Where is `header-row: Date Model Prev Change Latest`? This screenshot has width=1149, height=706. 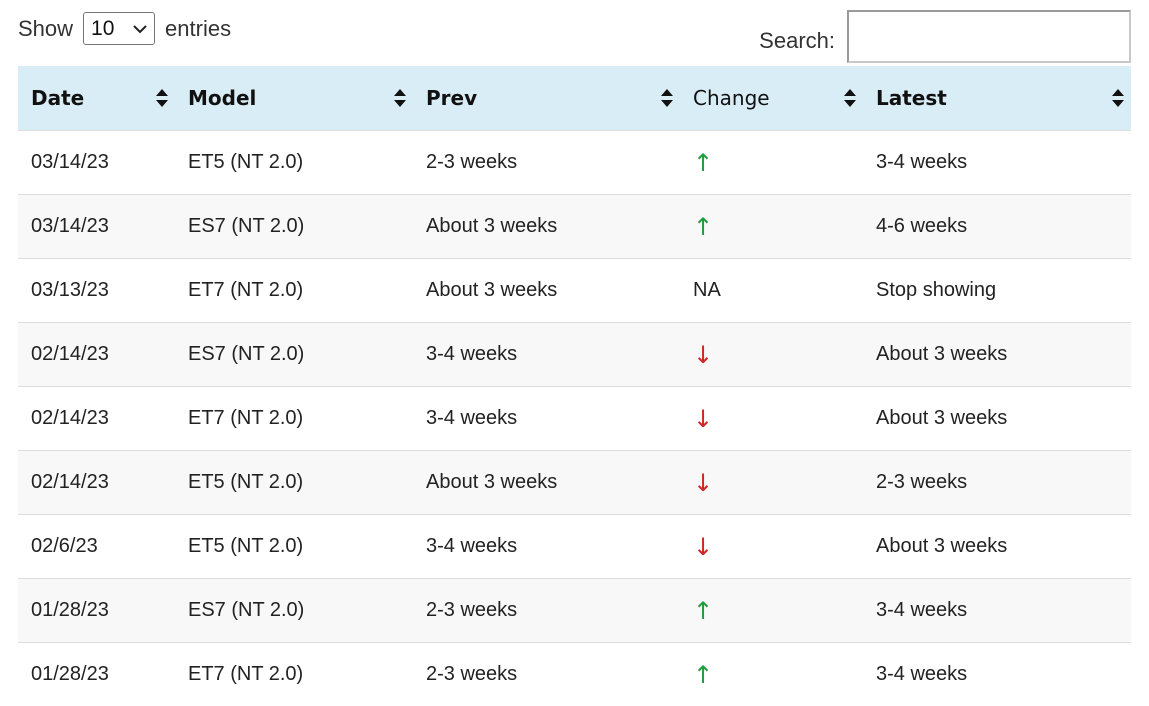 header-row: Date Model Prev Change Latest is located at coordinates (574, 98).